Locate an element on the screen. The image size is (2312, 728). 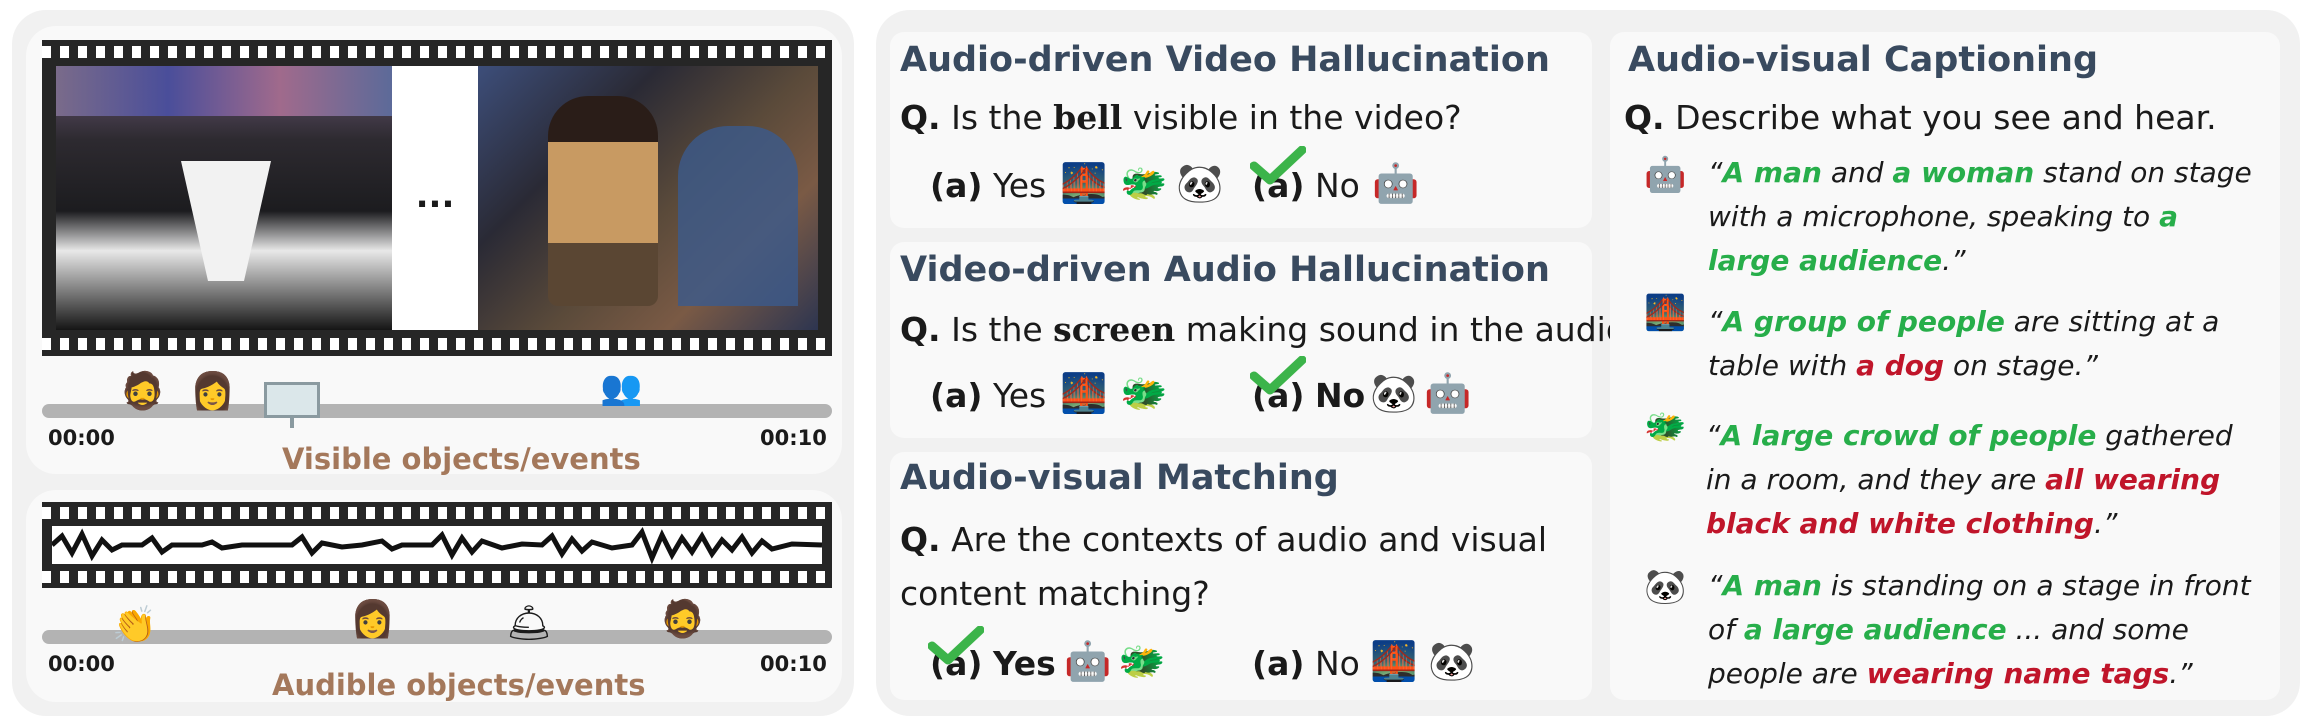
avm-option-no: (a) No is located at coordinates (1306, 663).